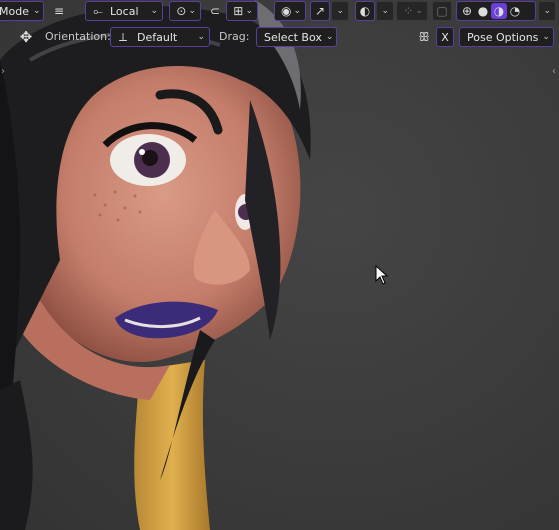  I want to click on drag-value: Select Box, so click(293, 37).